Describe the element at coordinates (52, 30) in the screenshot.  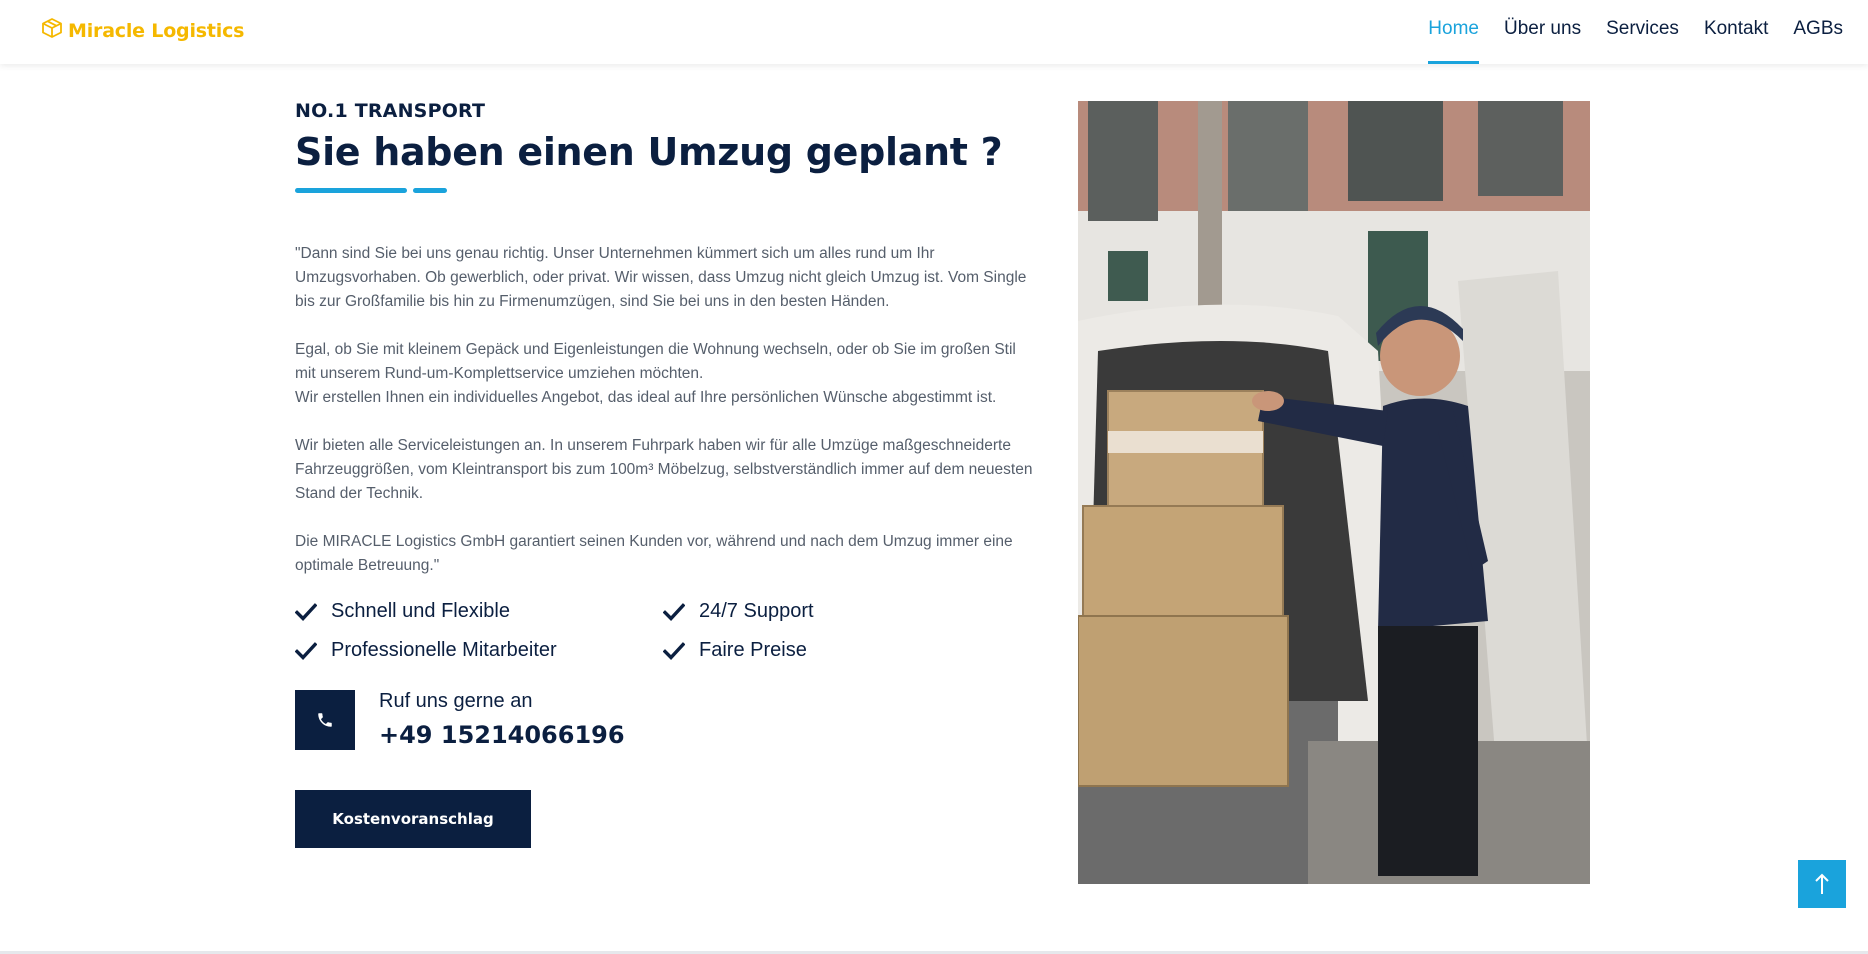
I see `box-icon` at that location.